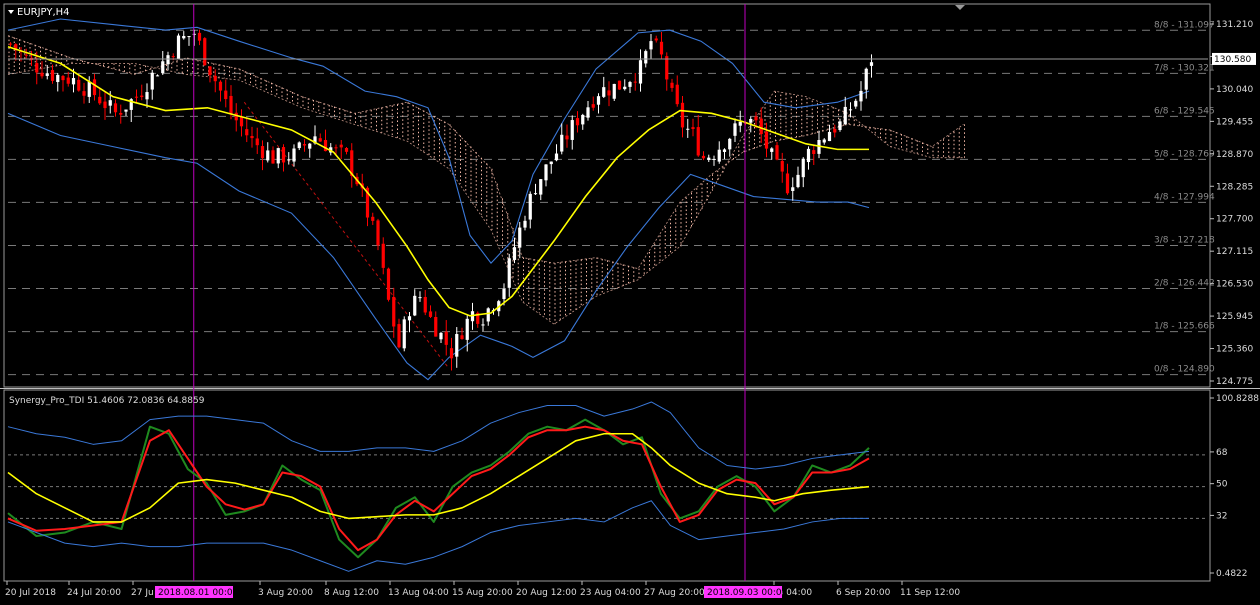 The height and width of the screenshot is (605, 1260). I want to click on time-tick-label: 23 Aug 04:00, so click(610, 593).